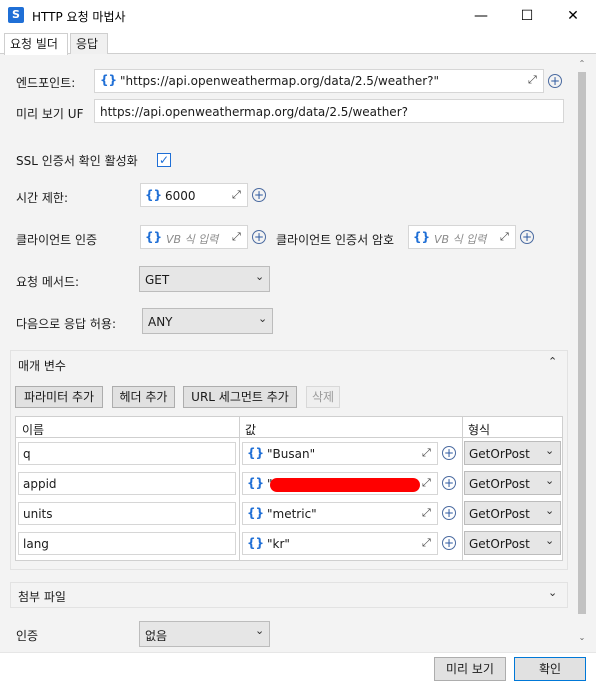  Describe the element at coordinates (180, 196) in the screenshot. I see `timeout-value: 6000` at that location.